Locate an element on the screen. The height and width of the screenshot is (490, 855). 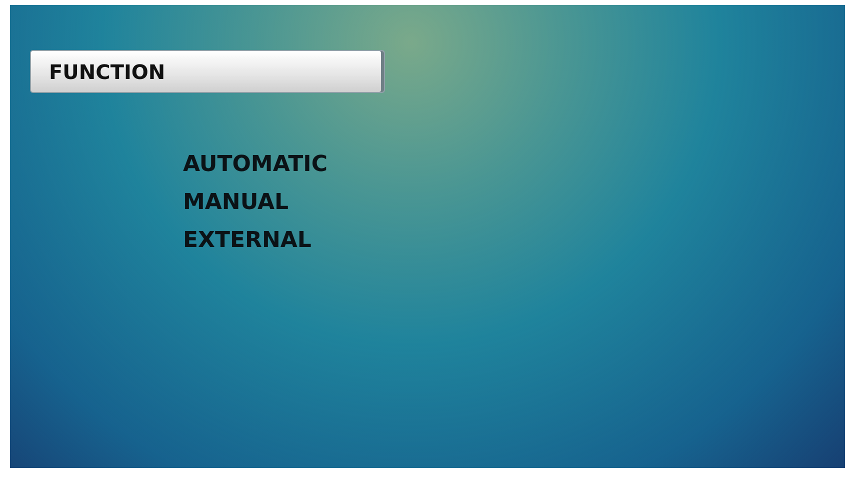
function-option: AUTOMATIC is located at coordinates (255, 164).